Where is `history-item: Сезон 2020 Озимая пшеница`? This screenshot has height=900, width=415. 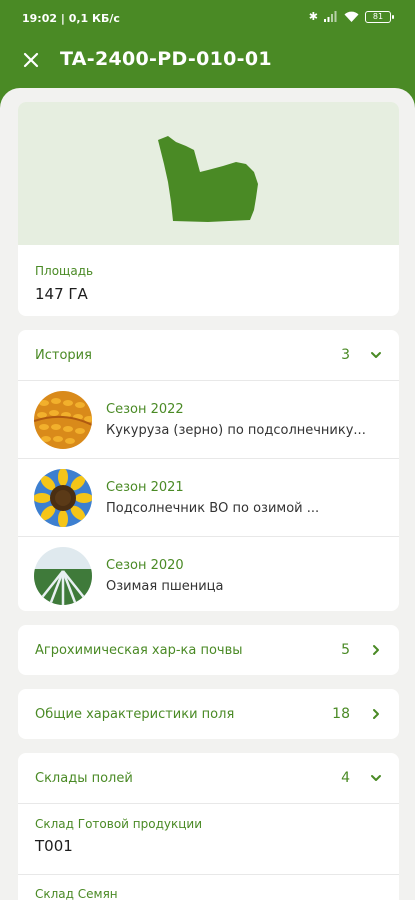 history-item: Сезон 2020 Озимая пшеница is located at coordinates (208, 574).